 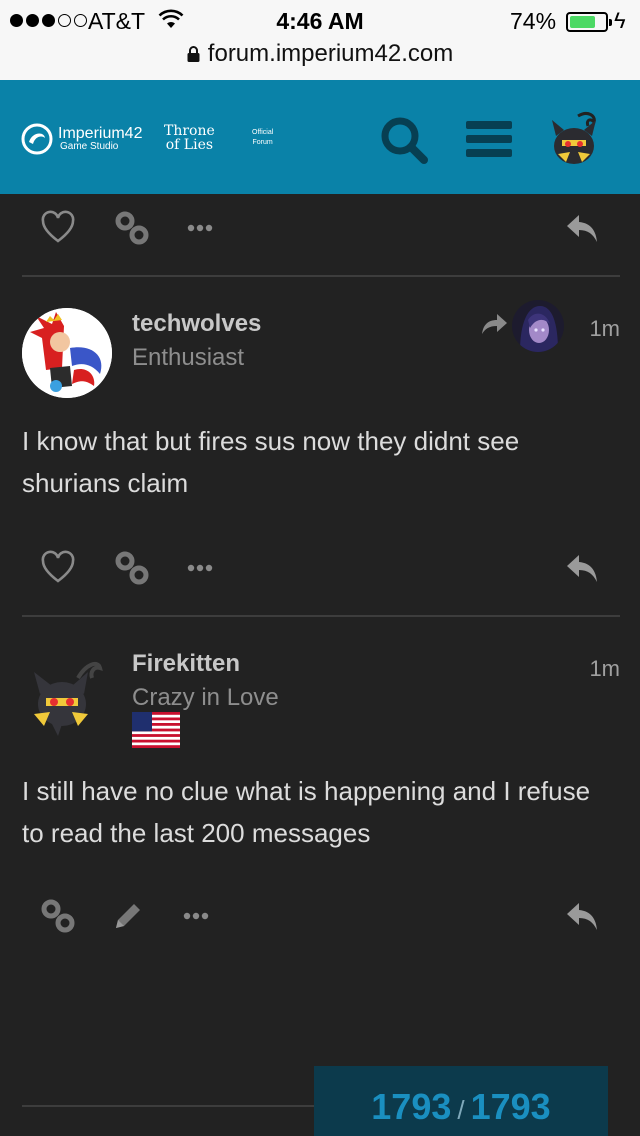 What do you see at coordinates (205, 697) in the screenshot?
I see `user-title: Crazy in Love` at bounding box center [205, 697].